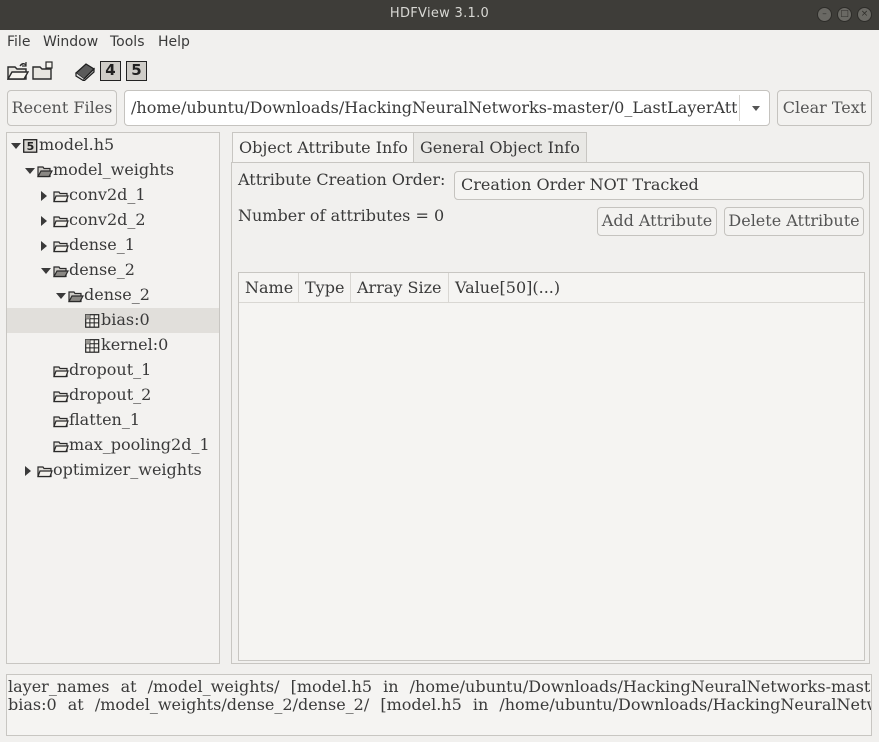 The image size is (879, 742). Describe the element at coordinates (18, 42) in the screenshot. I see `menu-file: File` at that location.